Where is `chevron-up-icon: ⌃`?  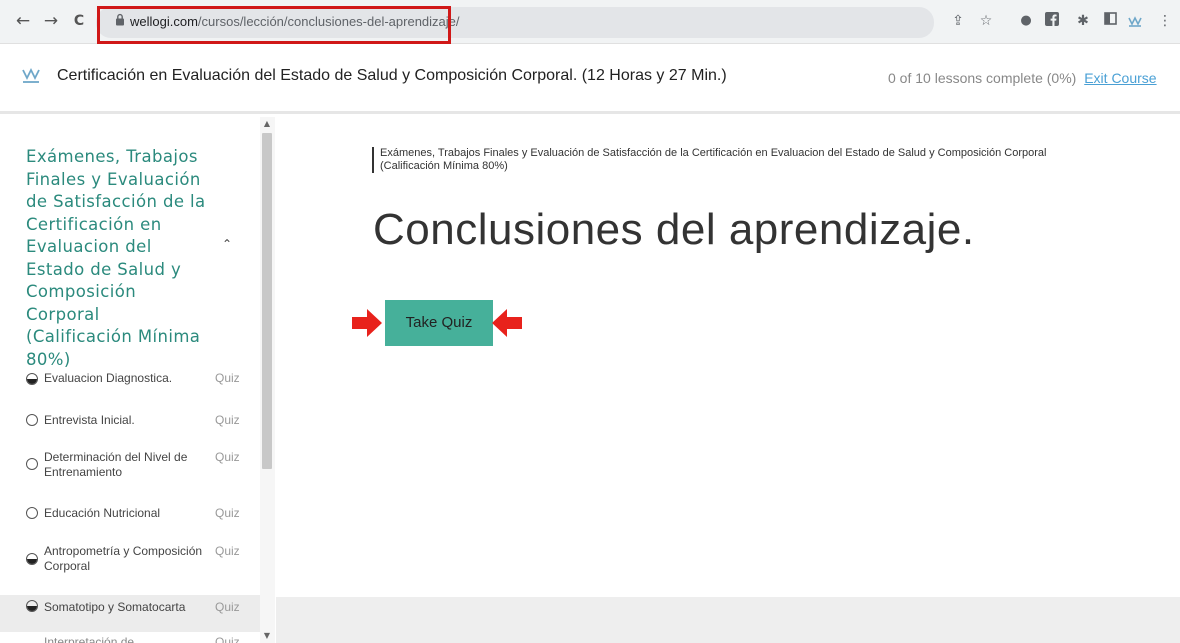
chevron-up-icon: ⌃ is located at coordinates (227, 244).